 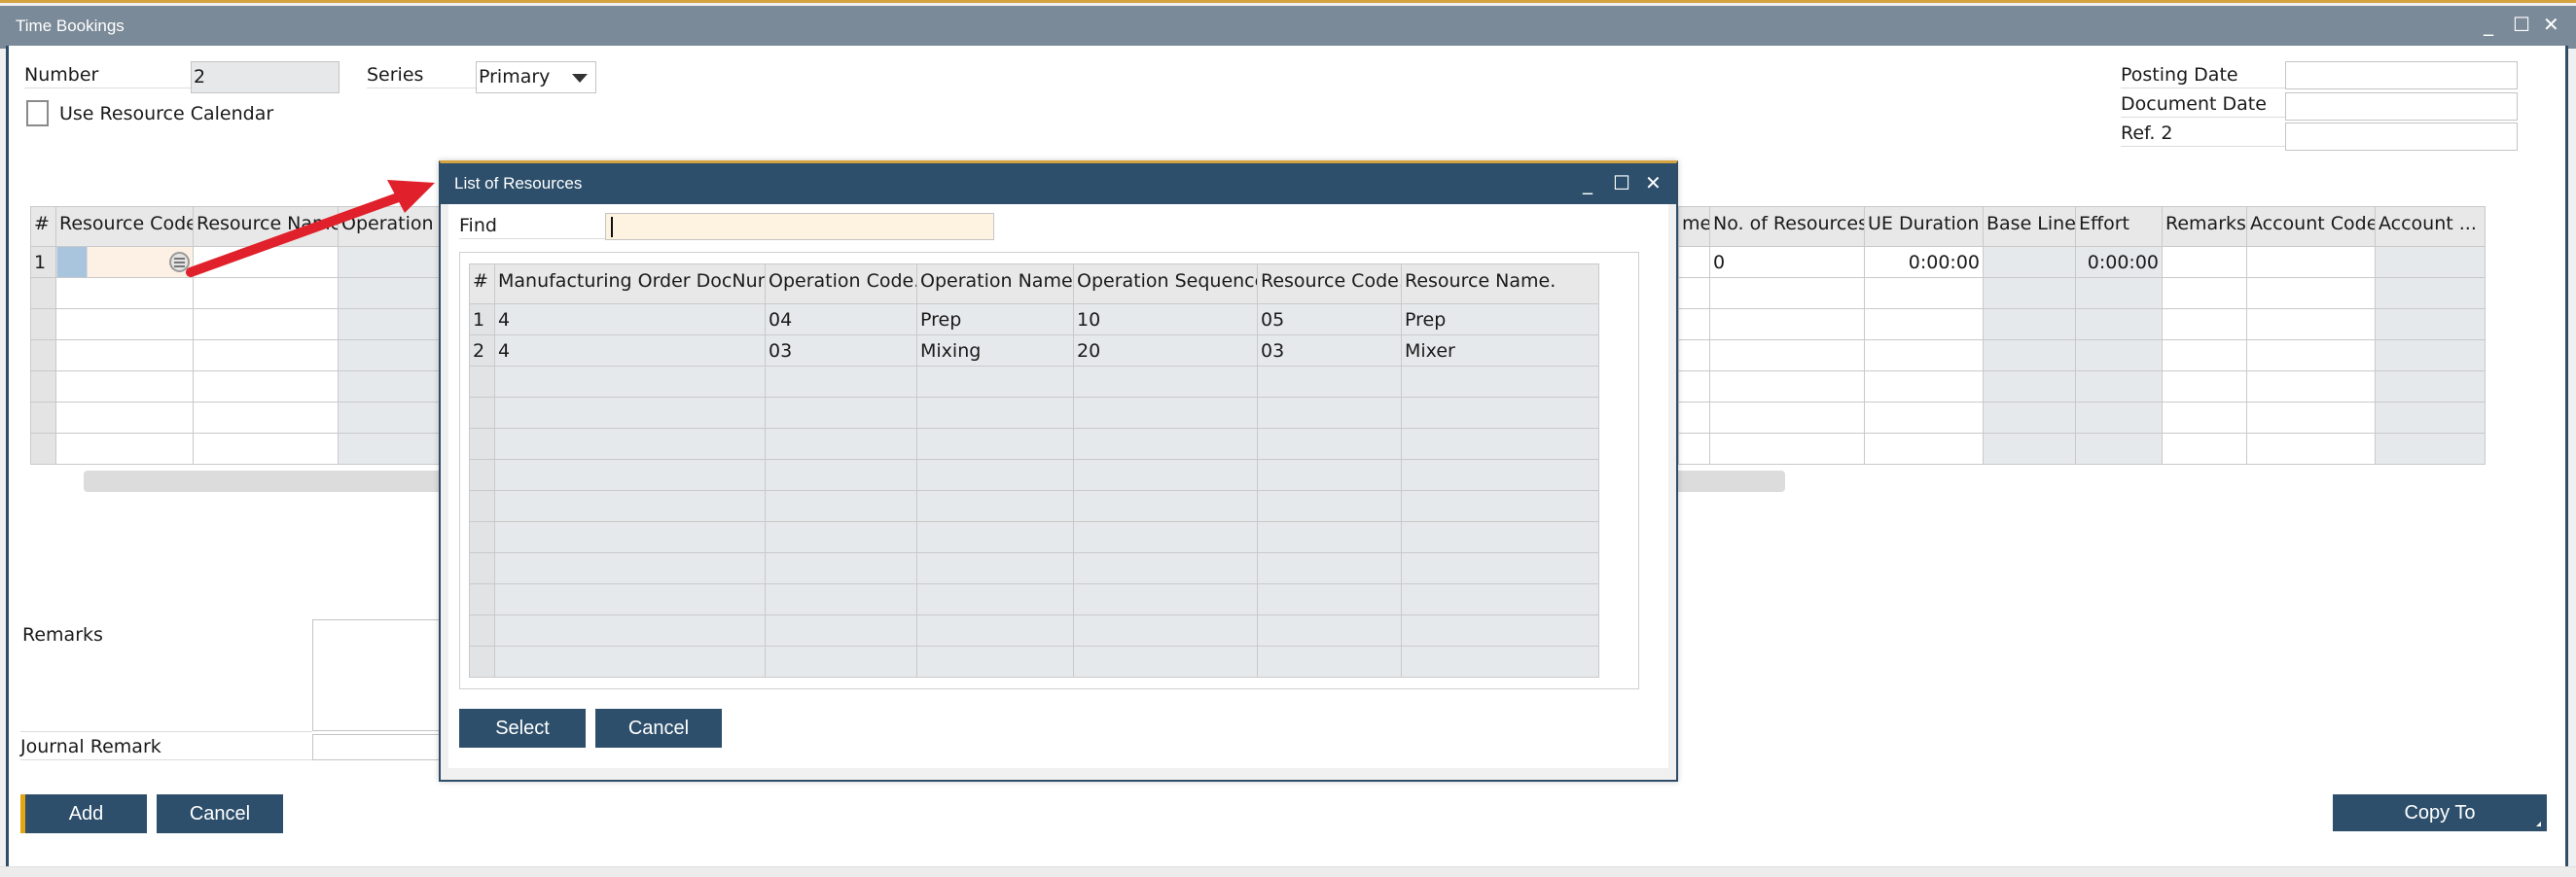 I want to click on choose-from-list-icon, so click(x=179, y=262).